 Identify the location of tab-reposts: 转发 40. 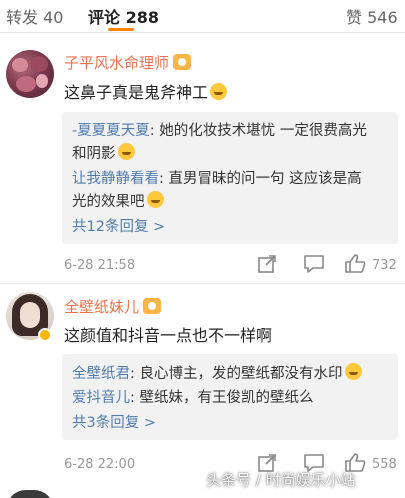
(34, 16).